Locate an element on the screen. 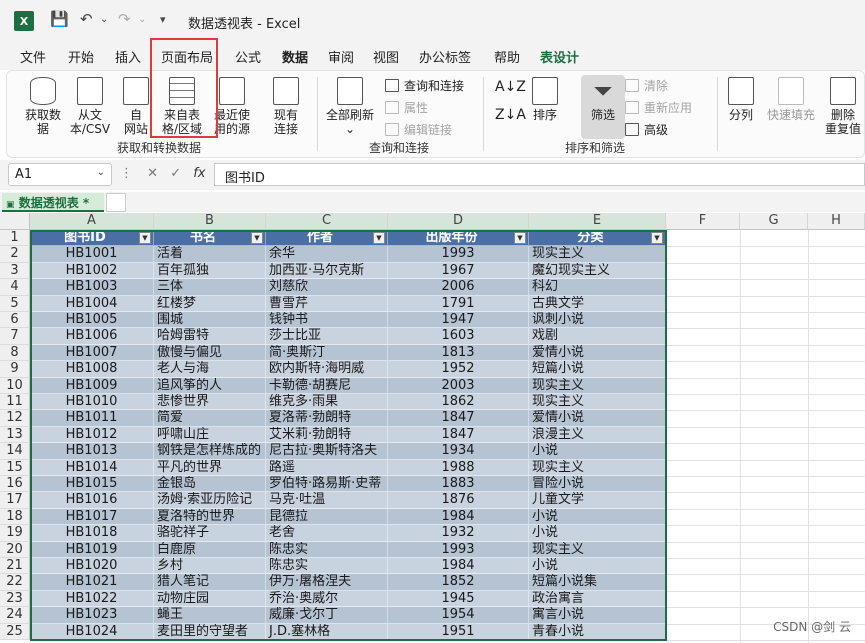 The width and height of the screenshot is (865, 643). filter-button: ⏷ 筛选 is located at coordinates (603, 99).